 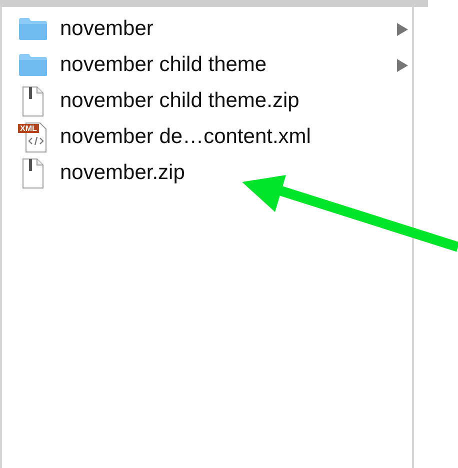 What do you see at coordinates (107, 29) in the screenshot?
I see `file-name: november` at bounding box center [107, 29].